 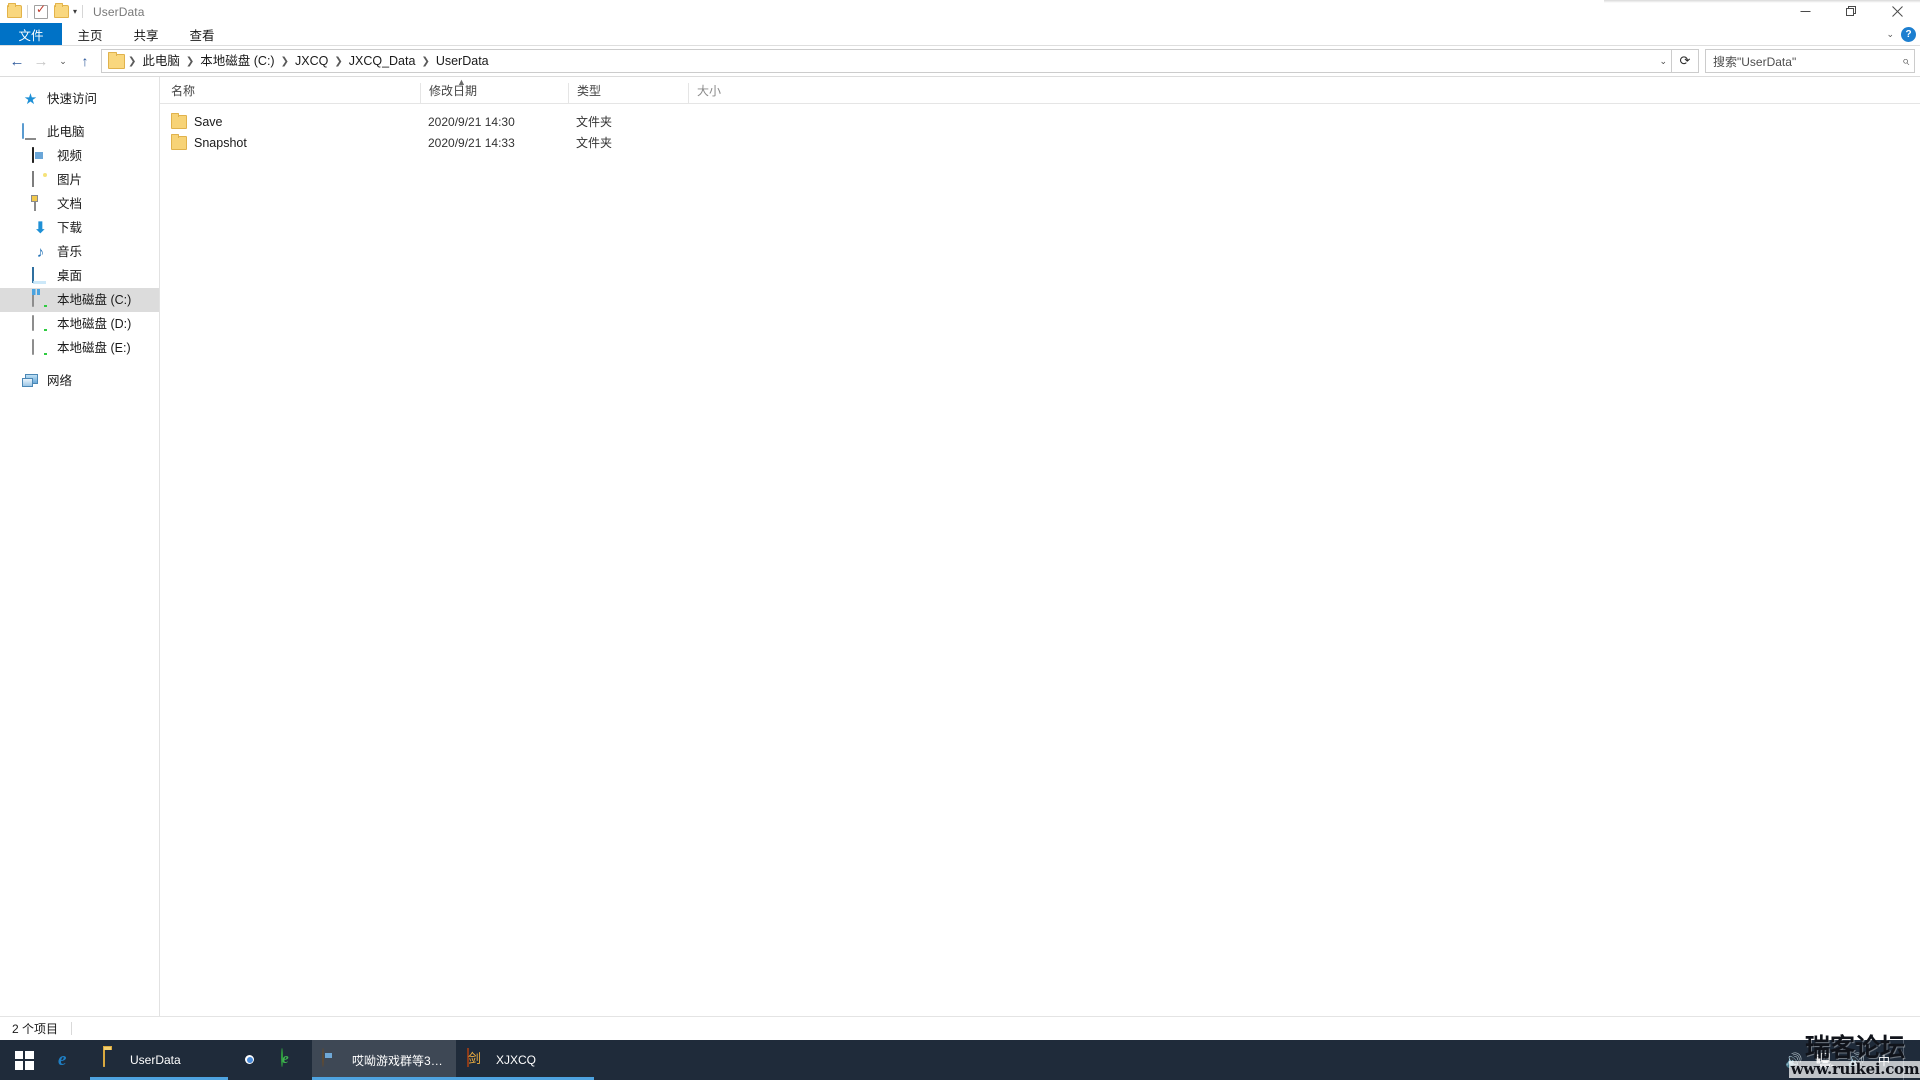 I want to click on volume-icon: 🔊, so click(x=1856, y=1060).